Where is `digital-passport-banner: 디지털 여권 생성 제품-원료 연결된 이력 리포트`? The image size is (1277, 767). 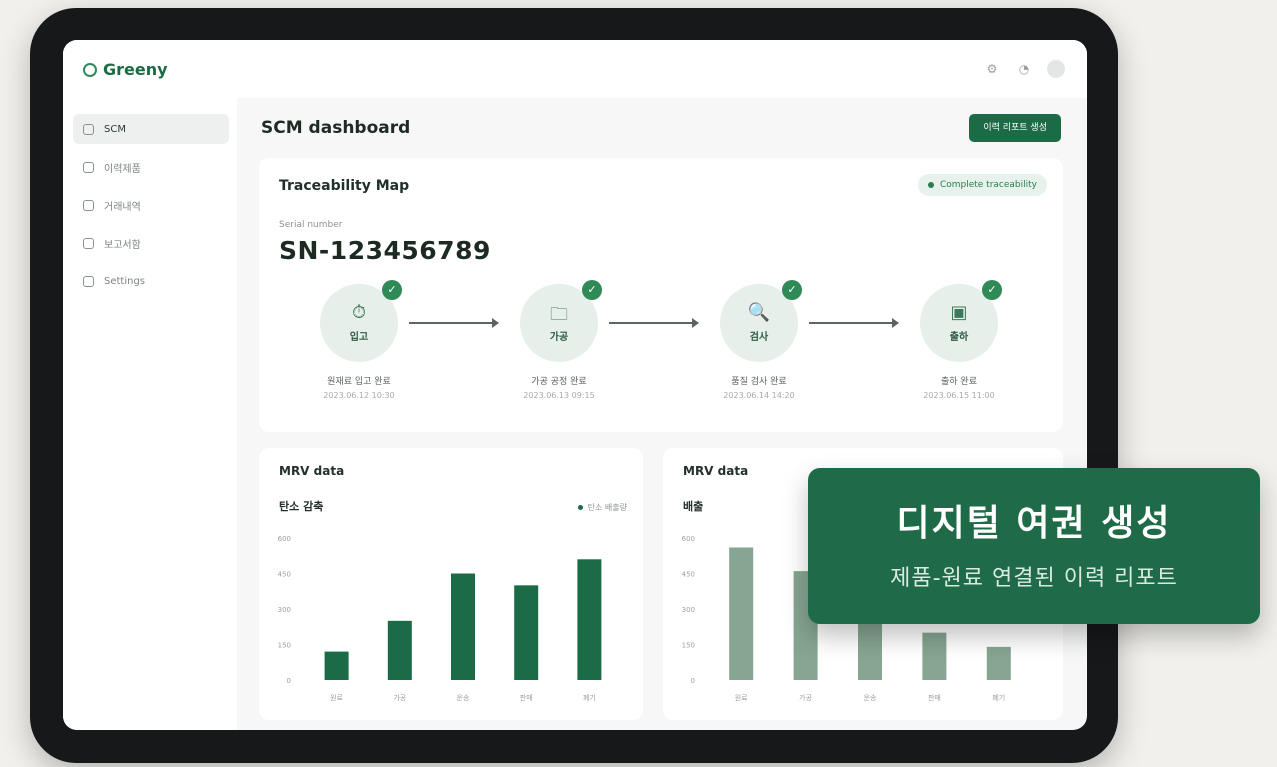 digital-passport-banner: 디지털 여권 생성 제품-원료 연결된 이력 리포트 is located at coordinates (1034, 546).